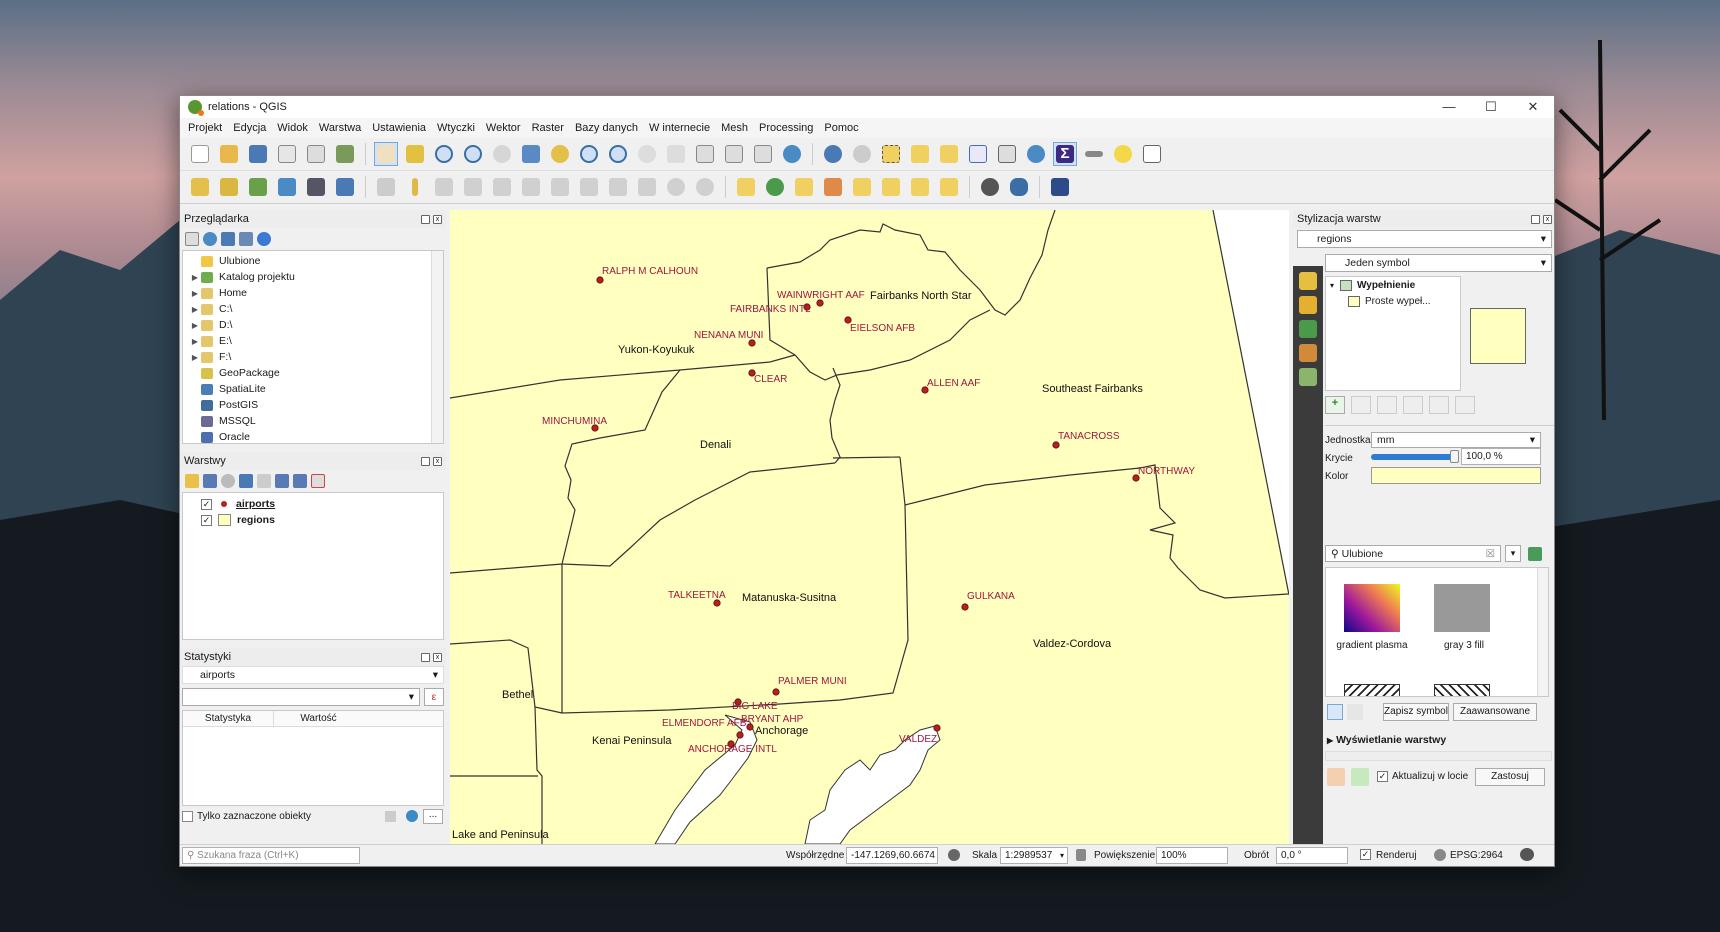 The width and height of the screenshot is (1720, 932). I want to click on add-point-feature-icon, so click(473, 187).